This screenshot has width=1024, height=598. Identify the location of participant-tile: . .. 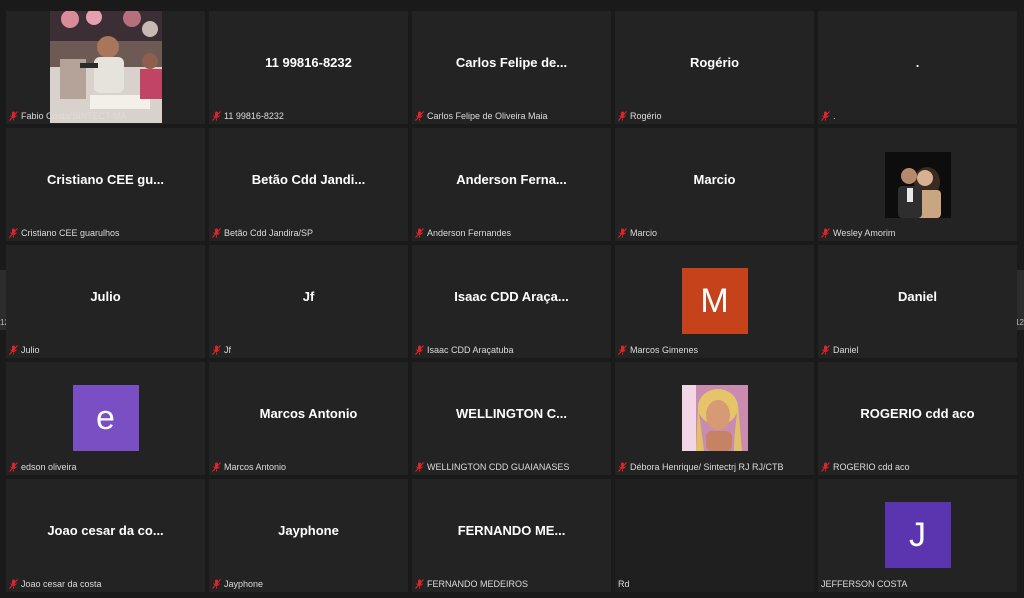
(917, 67).